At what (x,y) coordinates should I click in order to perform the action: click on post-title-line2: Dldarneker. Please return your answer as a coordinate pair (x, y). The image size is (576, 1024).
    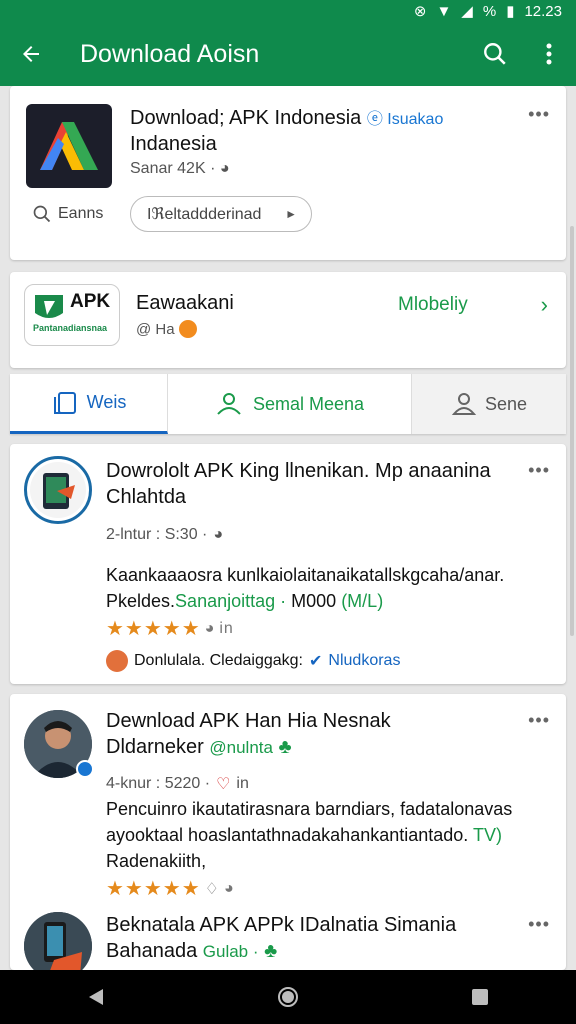
    Looking at the image, I should click on (155, 747).